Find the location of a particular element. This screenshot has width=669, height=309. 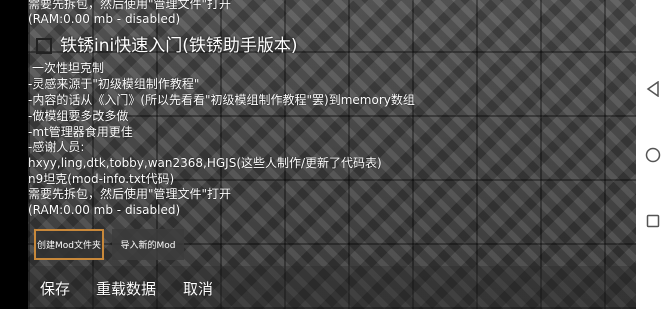

top-line-2: (RAM:0.00 mb - disabled) is located at coordinates (104, 19).